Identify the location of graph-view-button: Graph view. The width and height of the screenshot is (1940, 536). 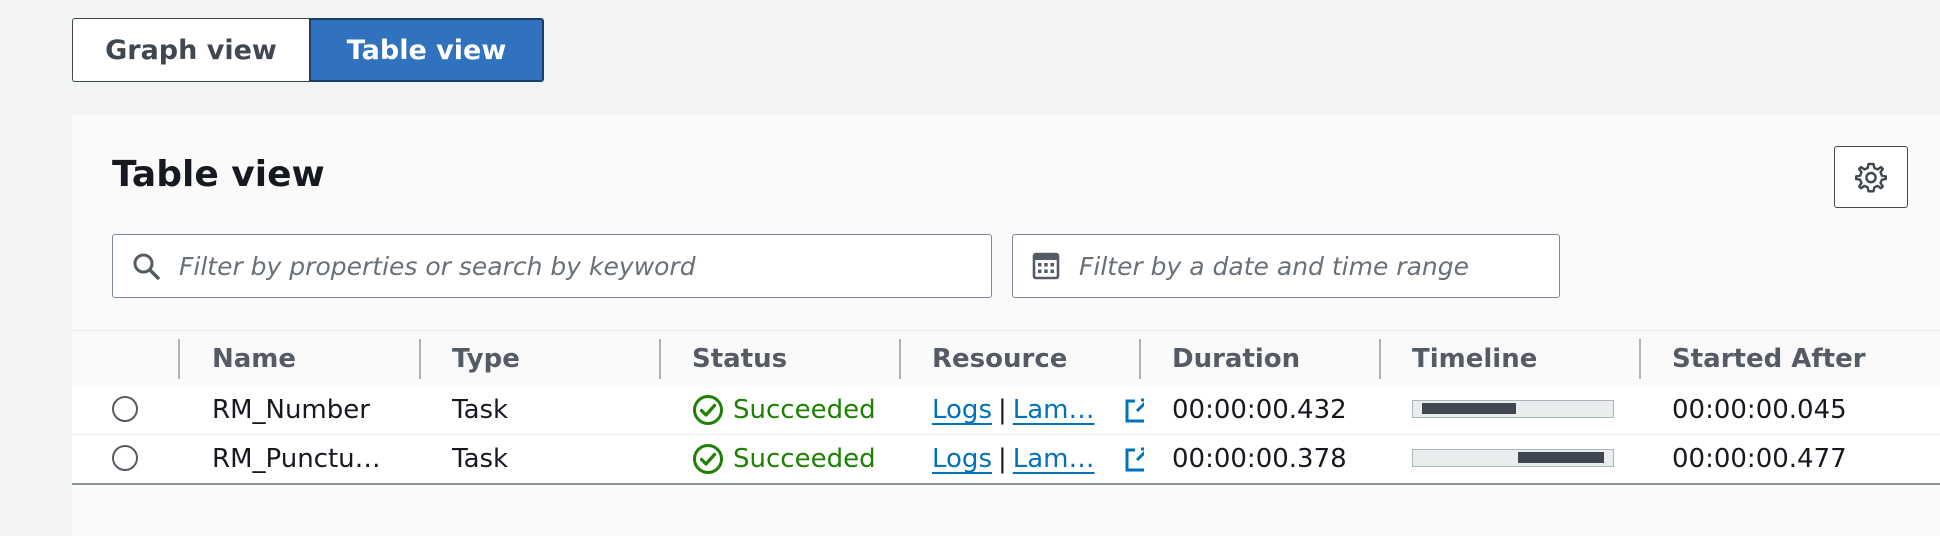
(190, 50).